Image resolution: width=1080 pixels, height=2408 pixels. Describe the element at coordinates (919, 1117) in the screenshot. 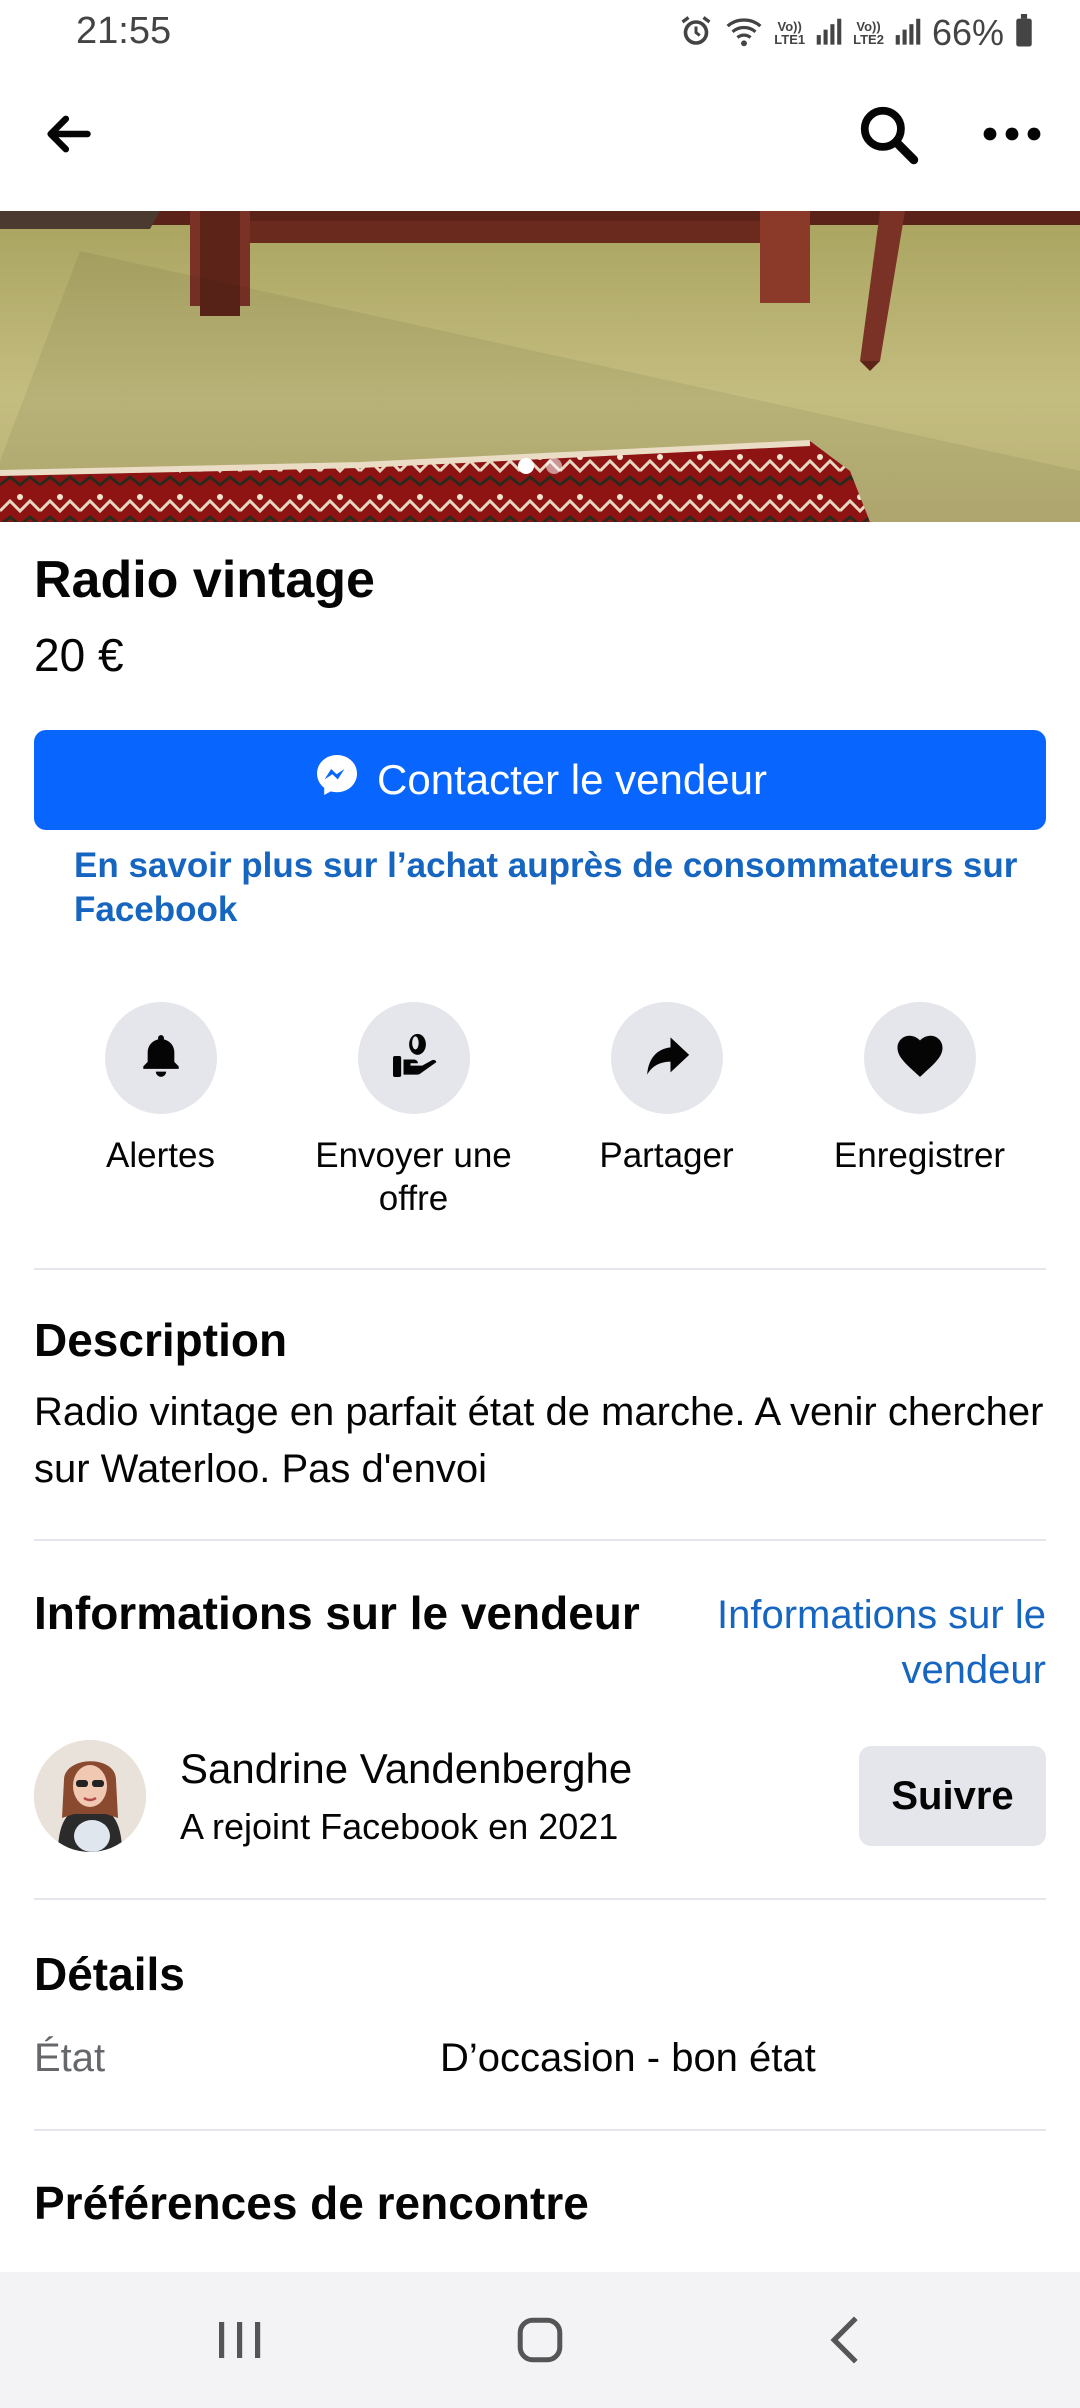

I see `save-button: Enregistrer` at that location.